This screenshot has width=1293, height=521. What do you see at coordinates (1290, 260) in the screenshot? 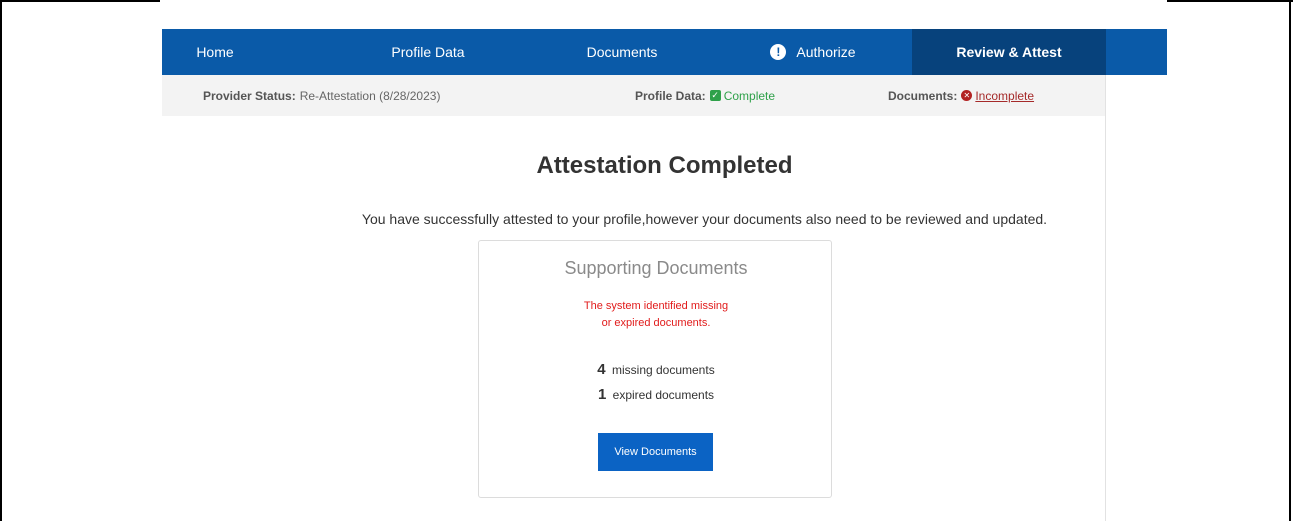
I see `frame-border-right` at bounding box center [1290, 260].